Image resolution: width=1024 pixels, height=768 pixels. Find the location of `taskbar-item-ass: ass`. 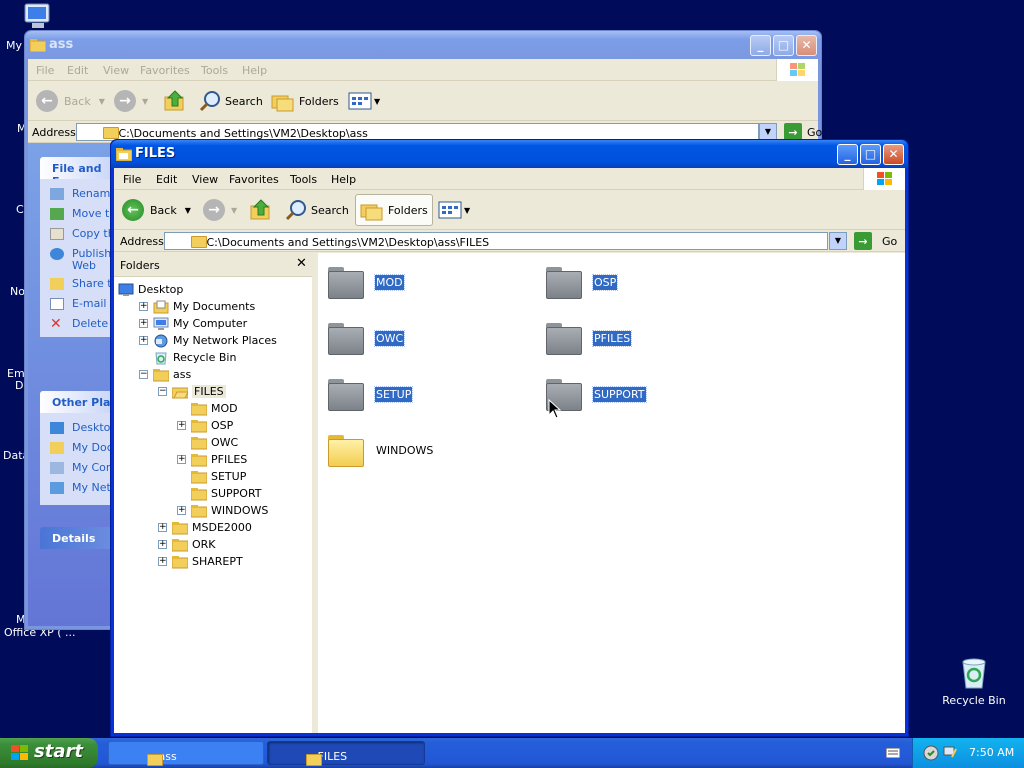

taskbar-item-ass: ass is located at coordinates (186, 753).